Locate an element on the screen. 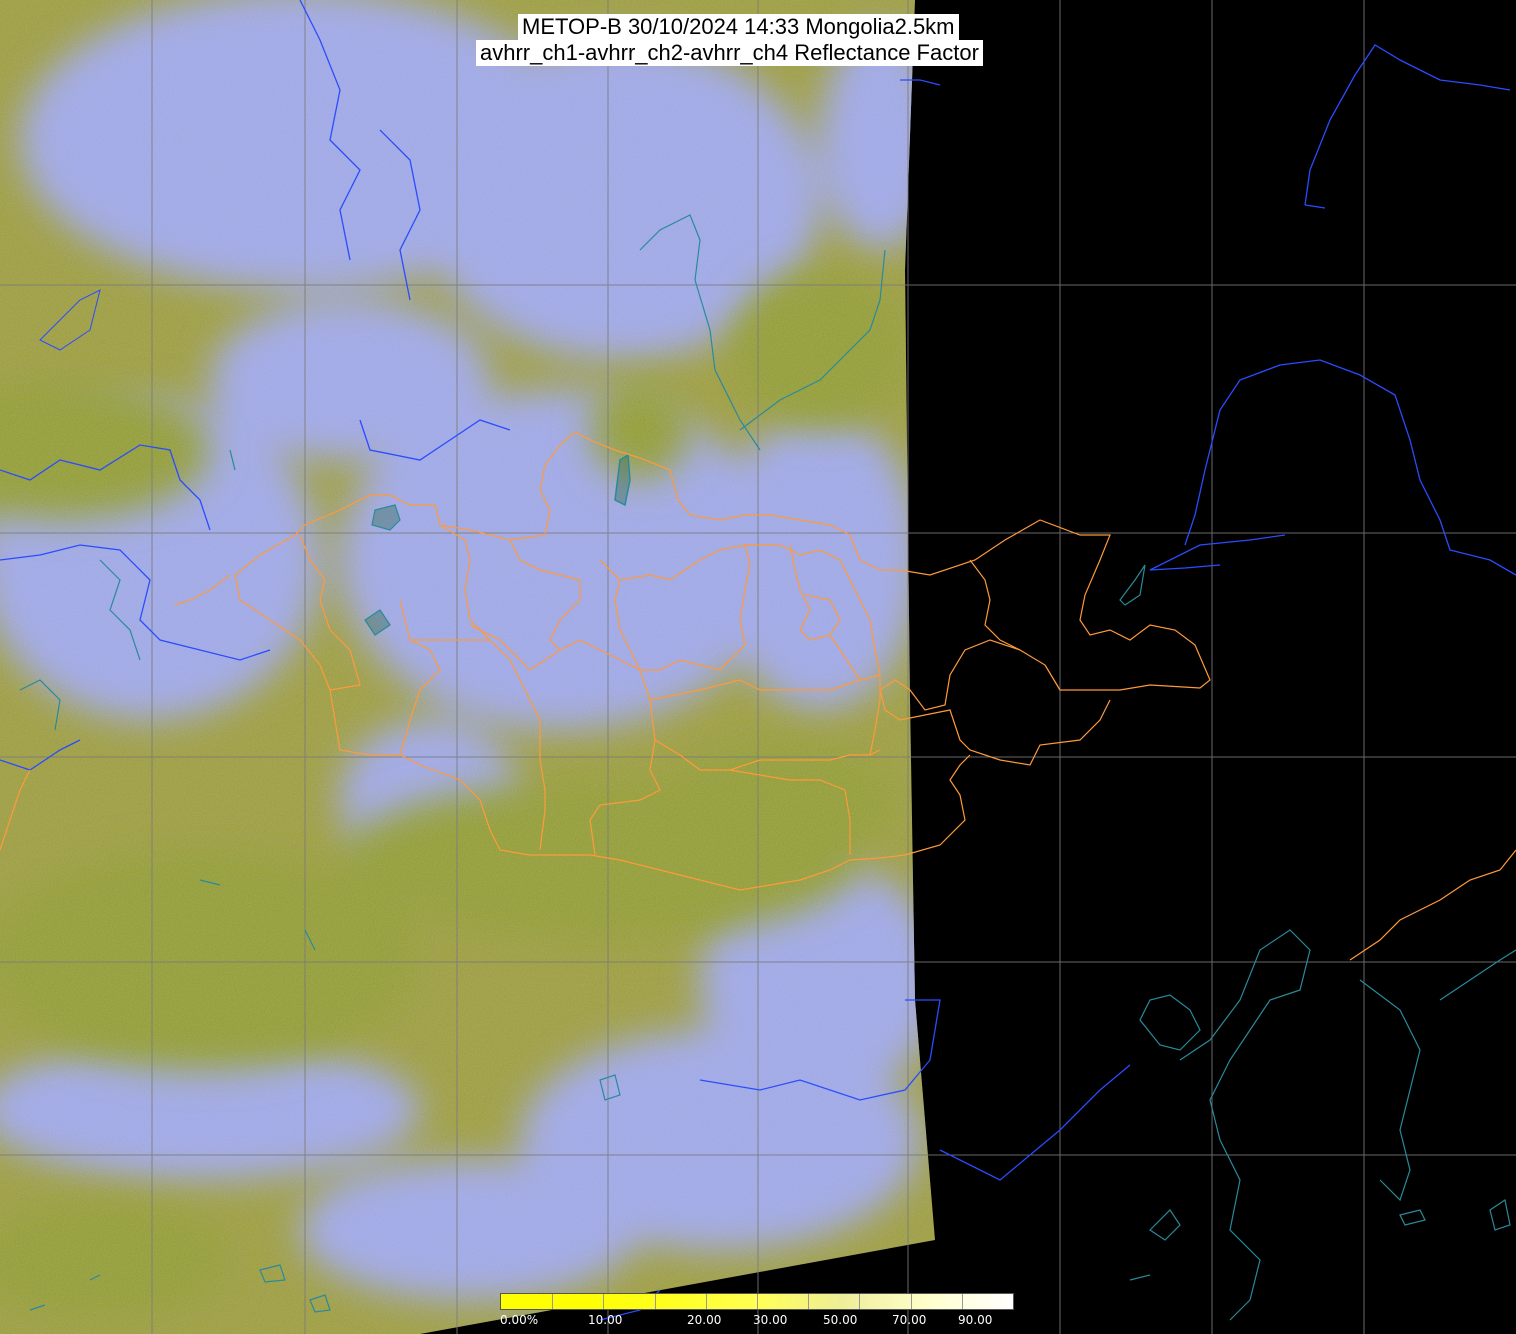 This screenshot has width=1516, height=1334. colorbar is located at coordinates (757, 1301).